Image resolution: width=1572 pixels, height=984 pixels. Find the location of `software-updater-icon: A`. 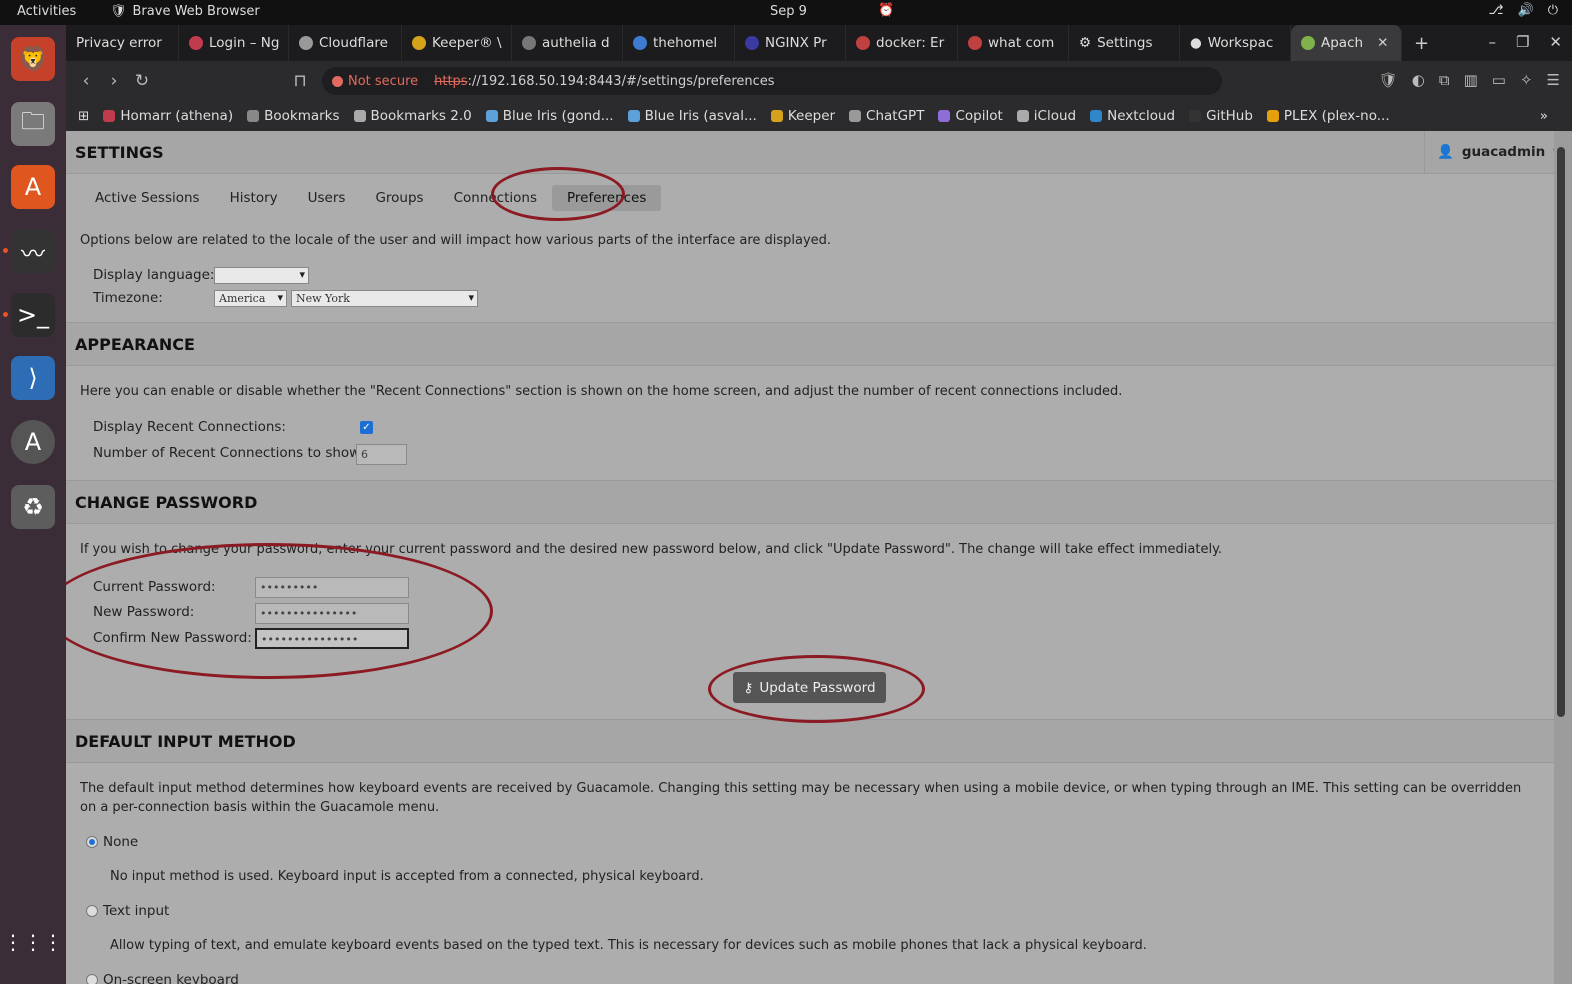

software-updater-icon: A is located at coordinates (33, 442).